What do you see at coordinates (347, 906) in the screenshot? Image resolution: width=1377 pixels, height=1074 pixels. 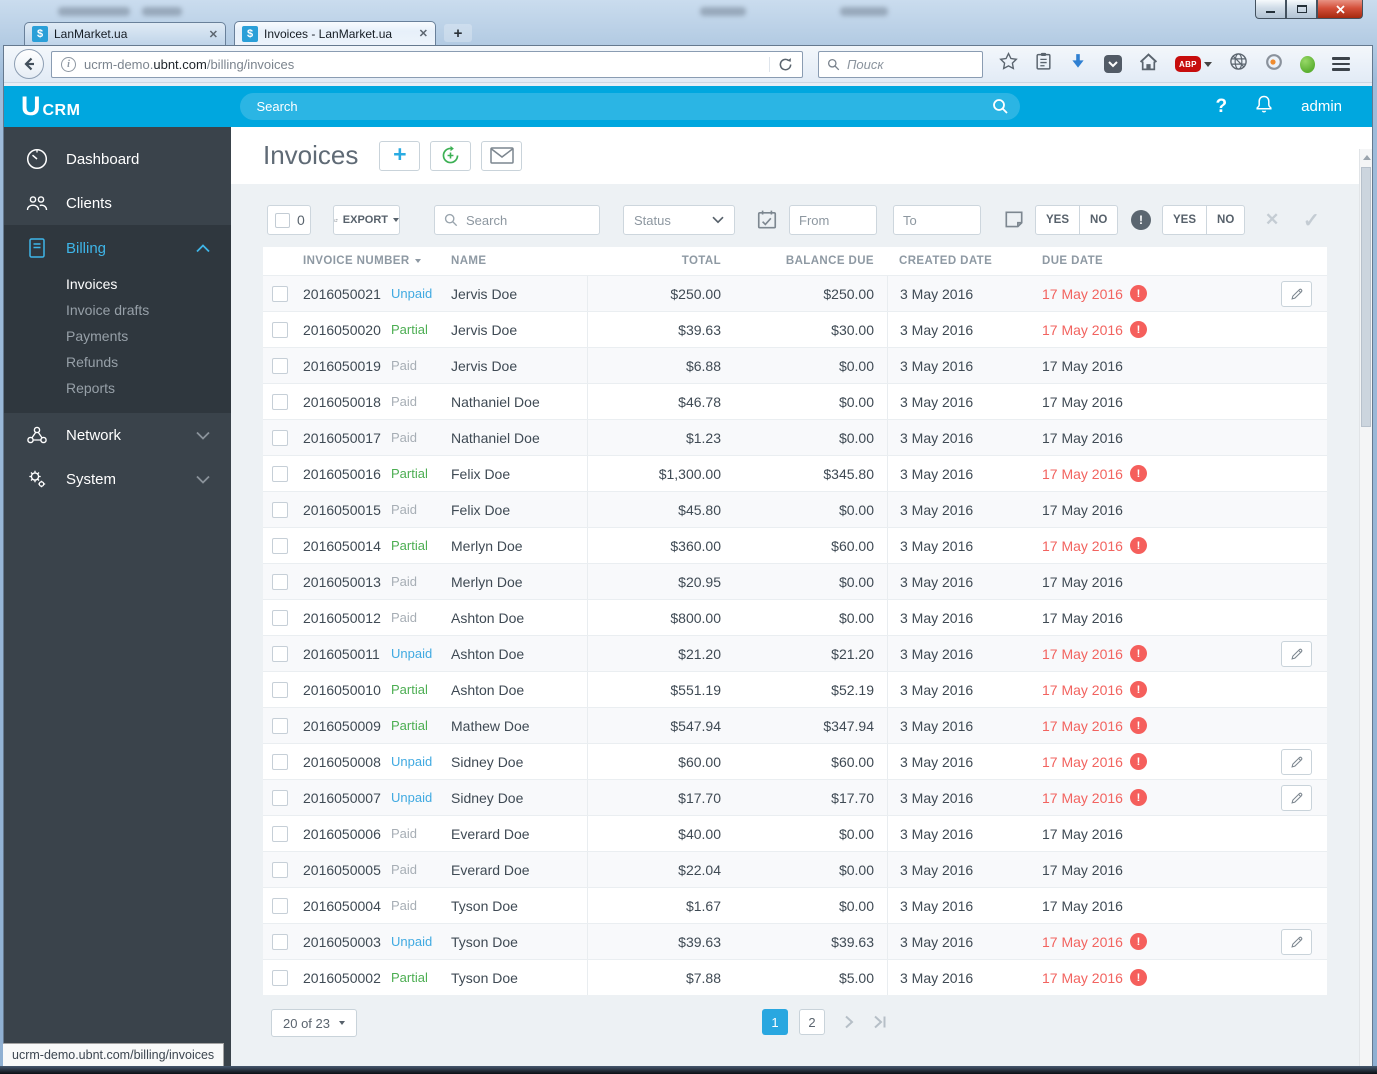 I see `invoice-number: 2016050004` at bounding box center [347, 906].